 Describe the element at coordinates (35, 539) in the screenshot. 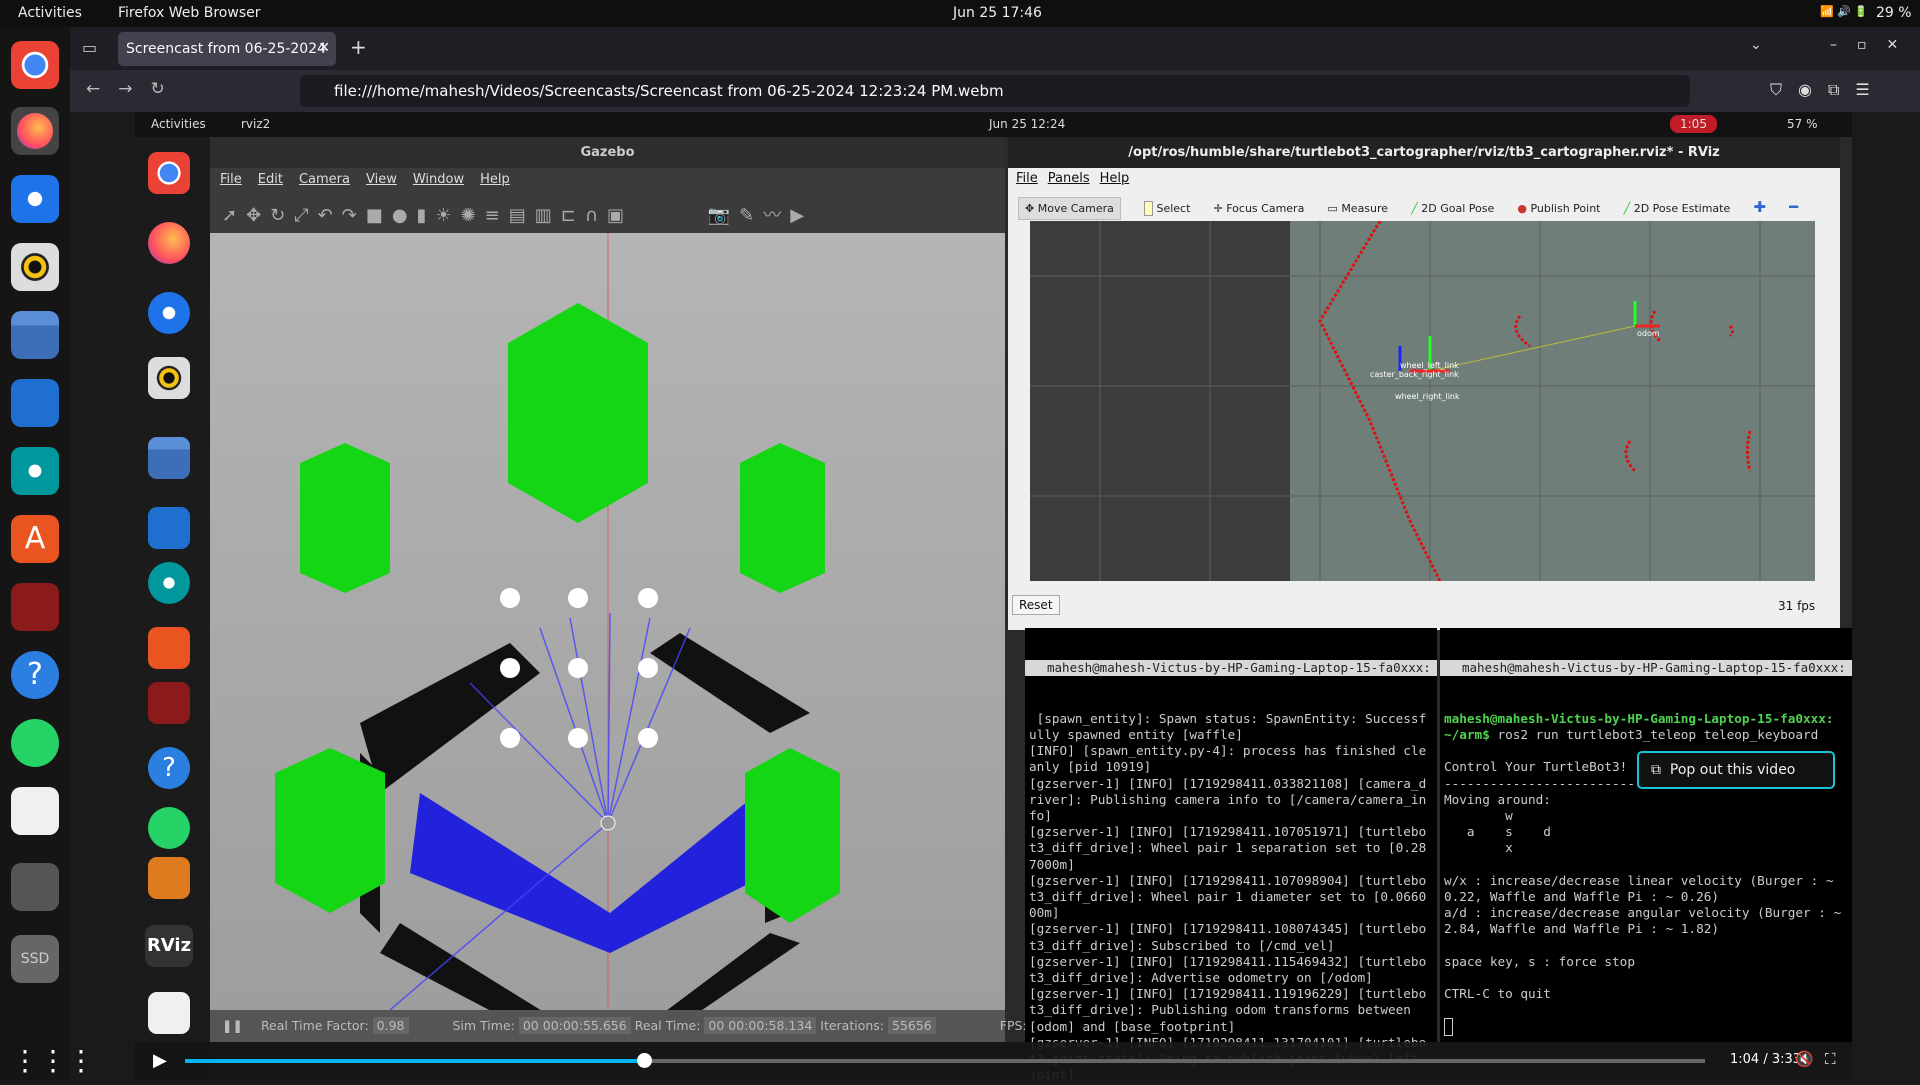

I see `app-center-icon: A` at that location.